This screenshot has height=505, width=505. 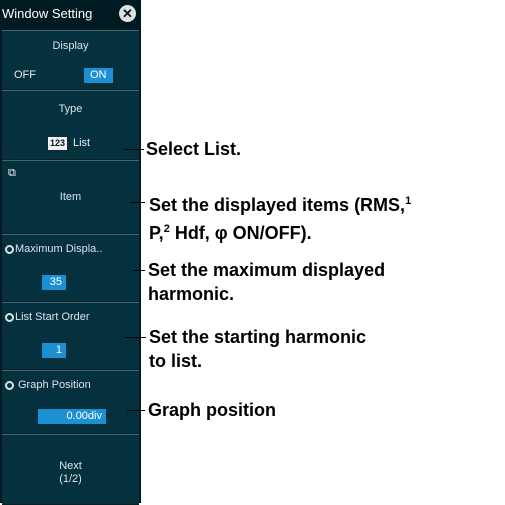 What do you see at coordinates (70, 125) in the screenshot?
I see `type-section: Type 123 List` at bounding box center [70, 125].